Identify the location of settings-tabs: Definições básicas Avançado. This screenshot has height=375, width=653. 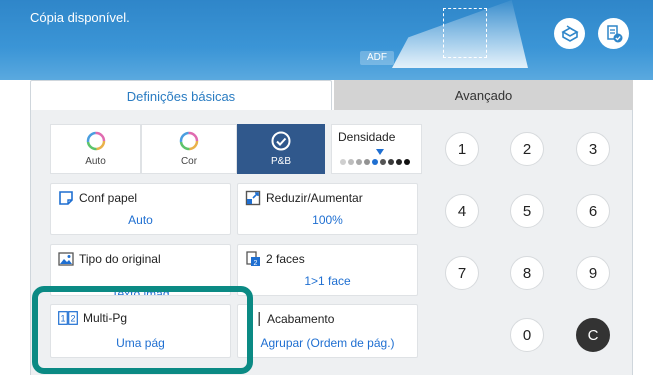
(331, 95).